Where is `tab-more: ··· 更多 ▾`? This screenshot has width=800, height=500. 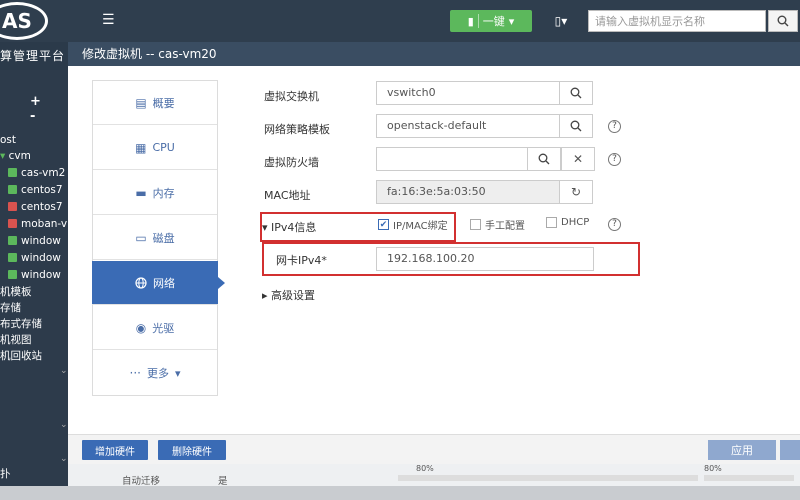 tab-more: ··· 更多 ▾ is located at coordinates (155, 373).